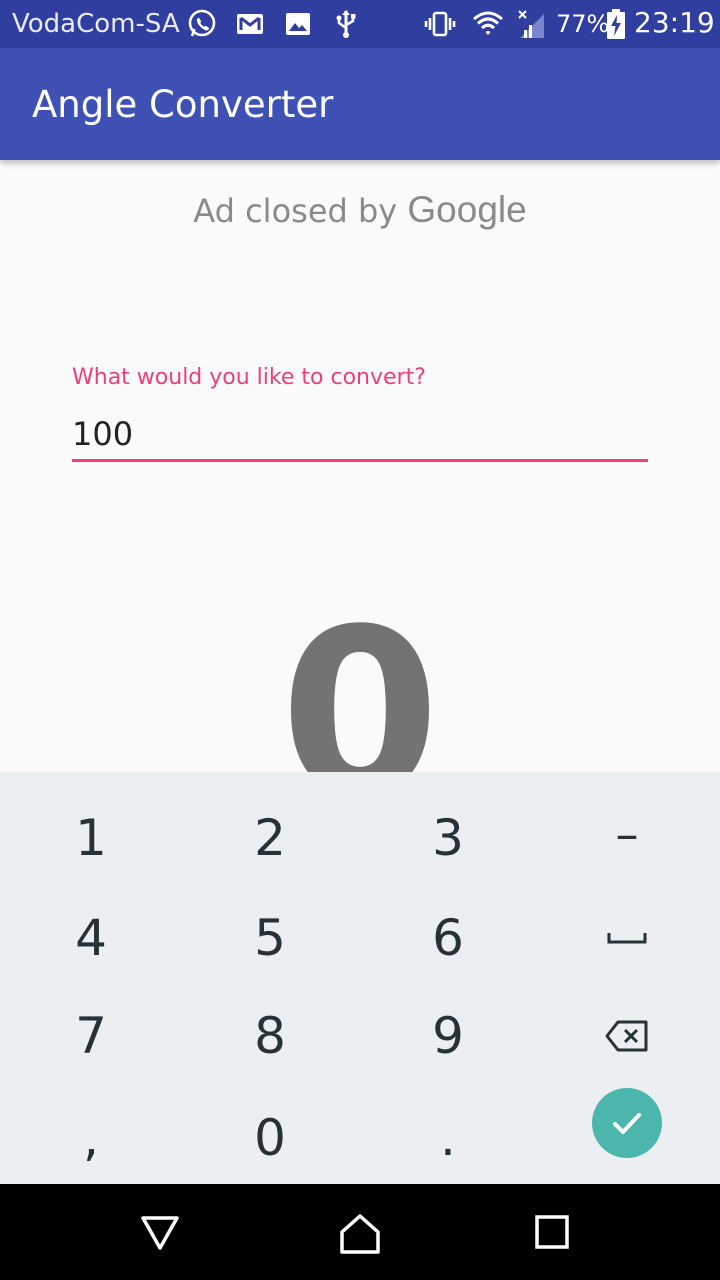 The image size is (720, 1280). Describe the element at coordinates (552, 1232) in the screenshot. I see `recents-icon` at that location.